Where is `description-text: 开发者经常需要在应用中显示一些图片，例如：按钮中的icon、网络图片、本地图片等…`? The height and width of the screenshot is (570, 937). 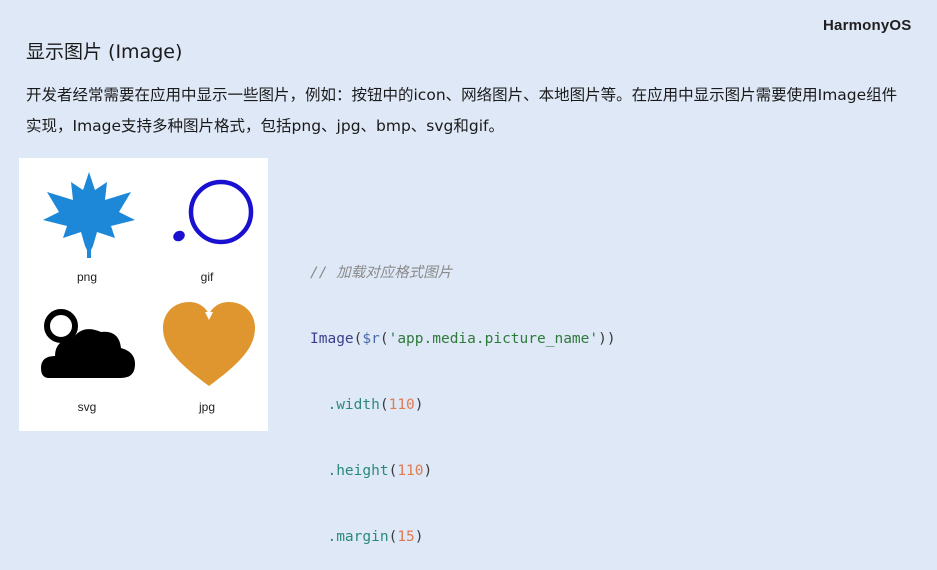 description-text: 开发者经常需要在应用中显示一些图片，例如：按钮中的icon、网络图片、本地图片等… is located at coordinates (462, 110).